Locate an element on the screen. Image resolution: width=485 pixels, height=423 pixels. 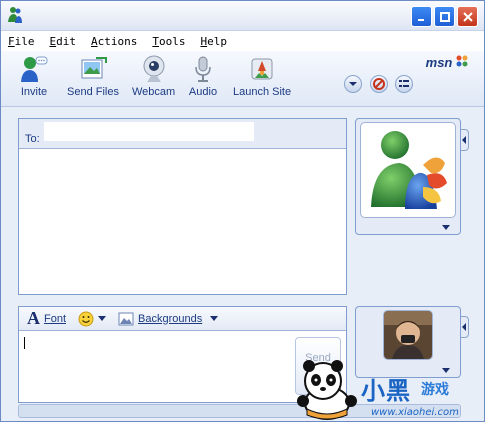
webcam-label: Webcam is located at coordinates (154, 92).